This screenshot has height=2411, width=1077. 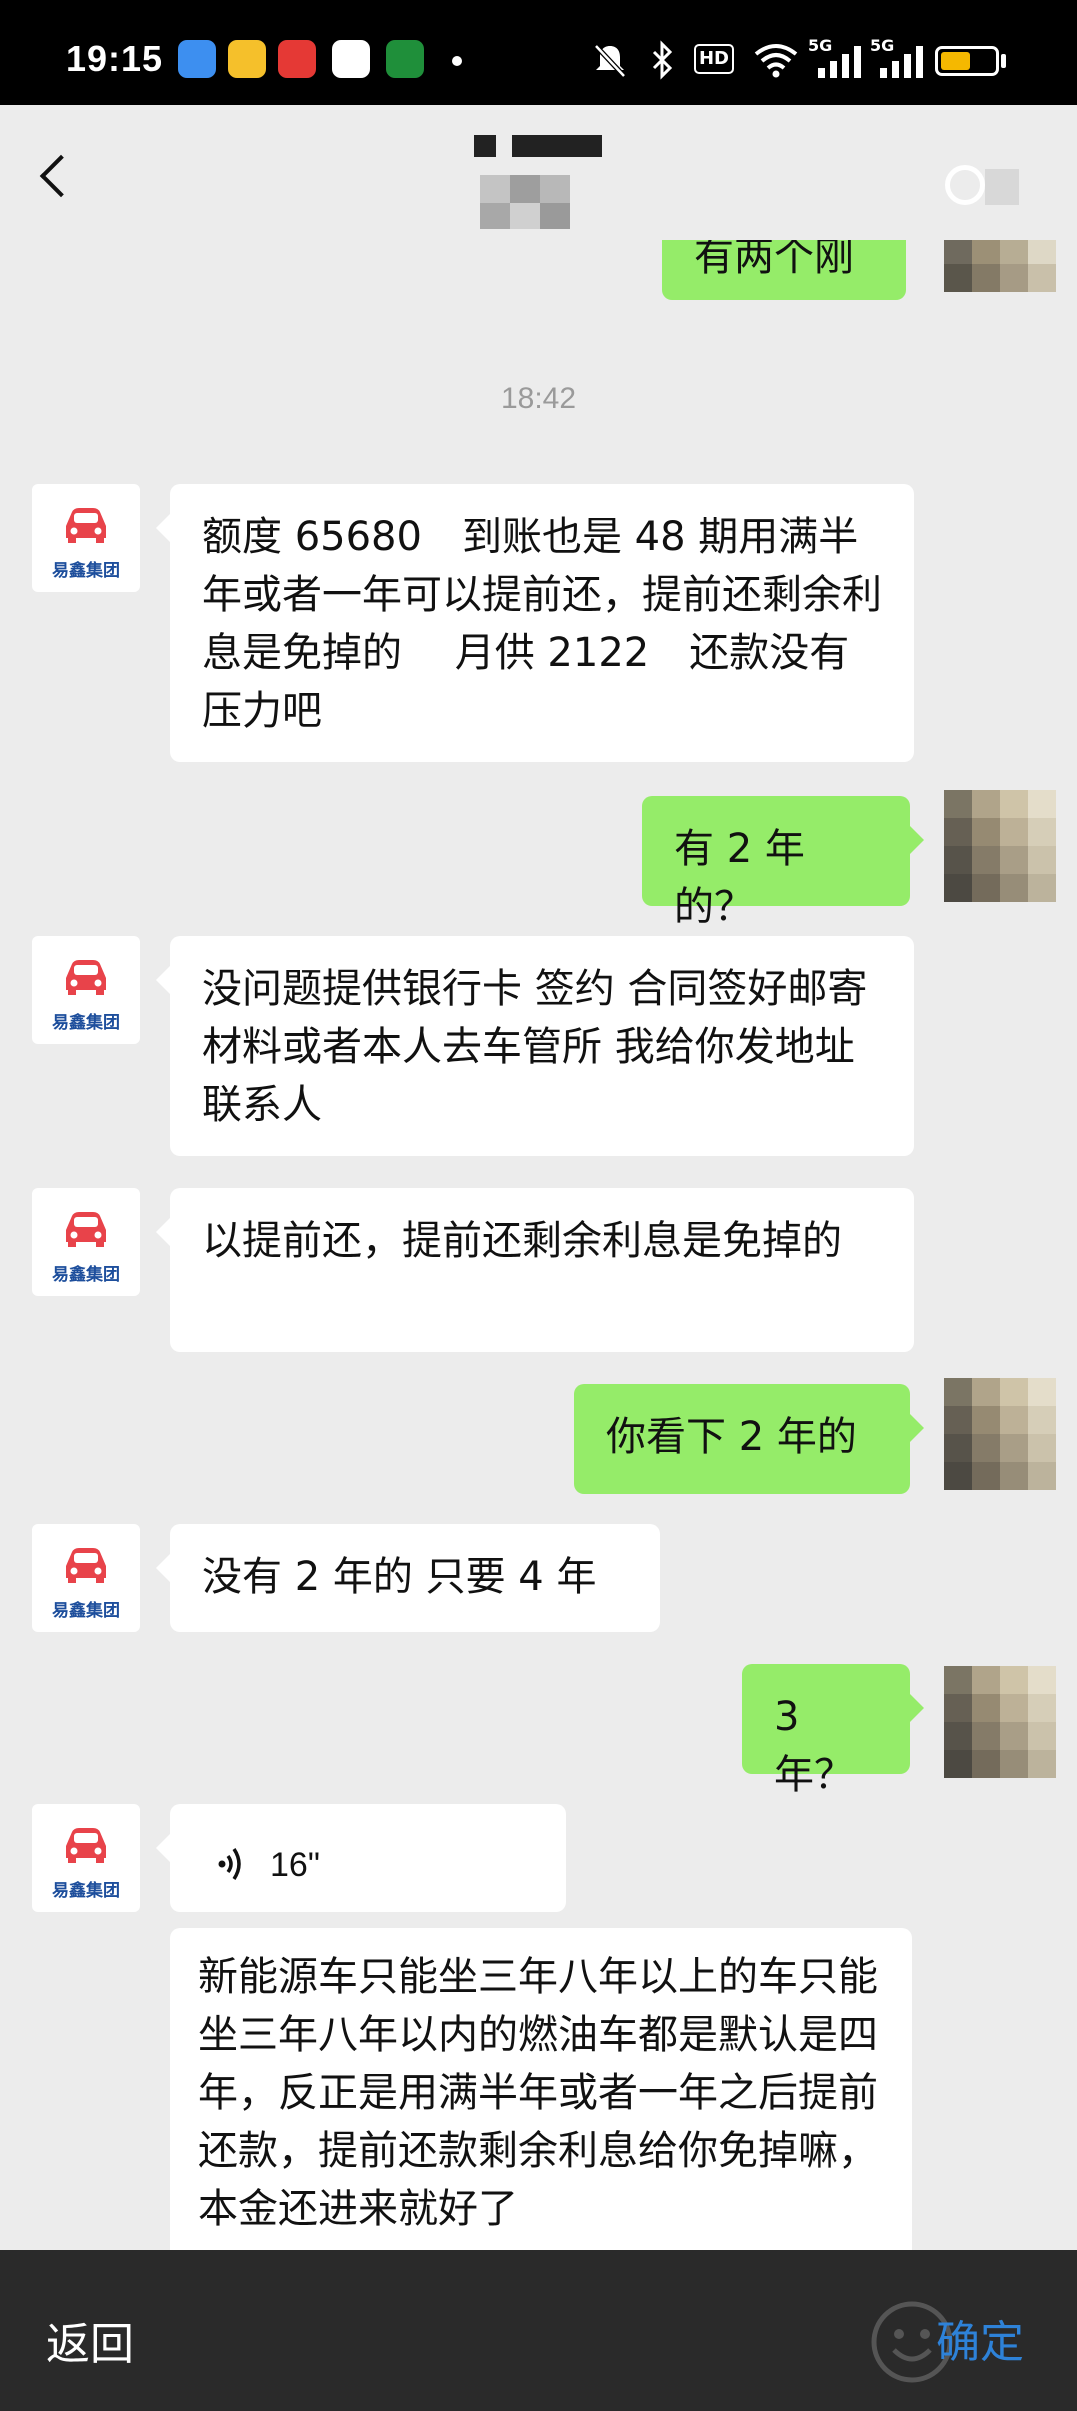 I want to click on weather-app-icon, so click(x=197, y=59).